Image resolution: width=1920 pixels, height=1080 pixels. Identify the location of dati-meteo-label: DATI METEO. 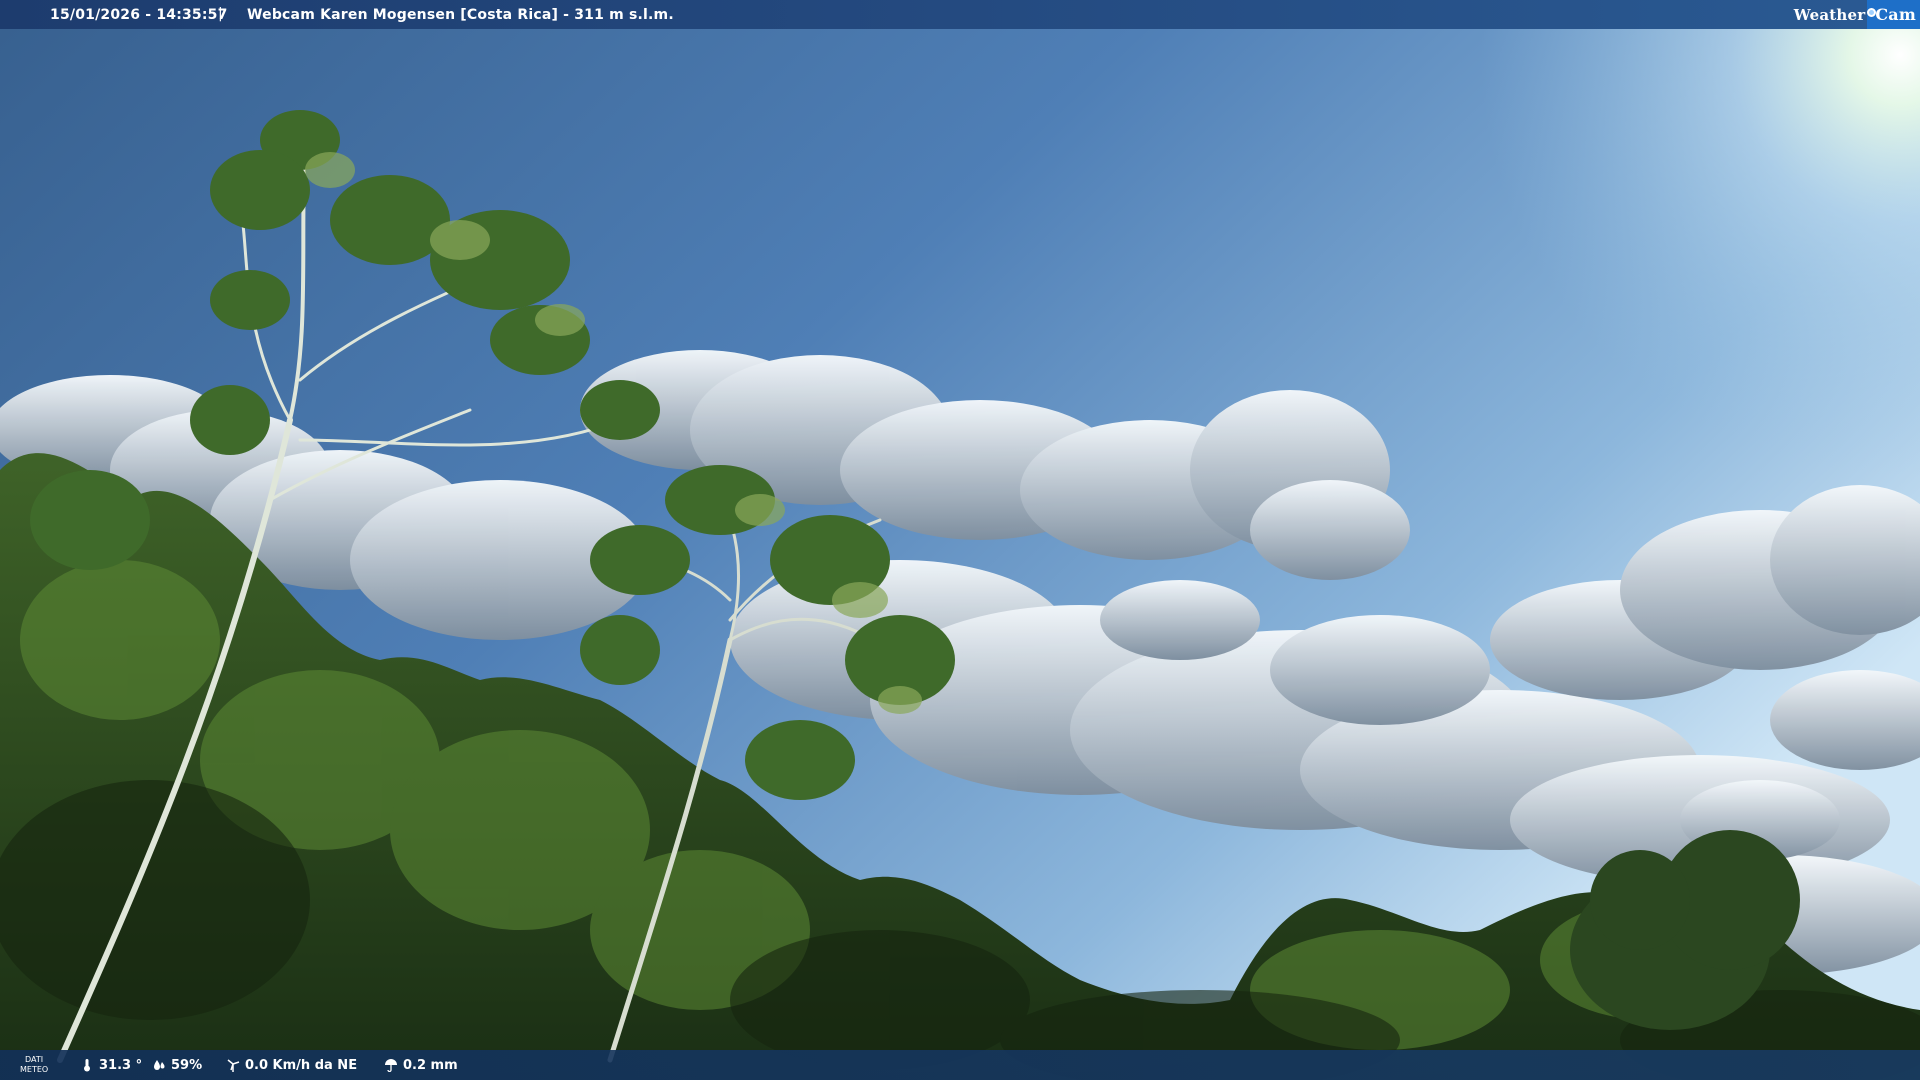
(34, 1064).